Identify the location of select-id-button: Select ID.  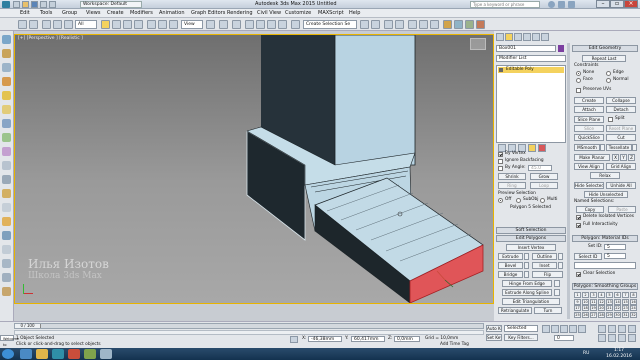
(588, 256).